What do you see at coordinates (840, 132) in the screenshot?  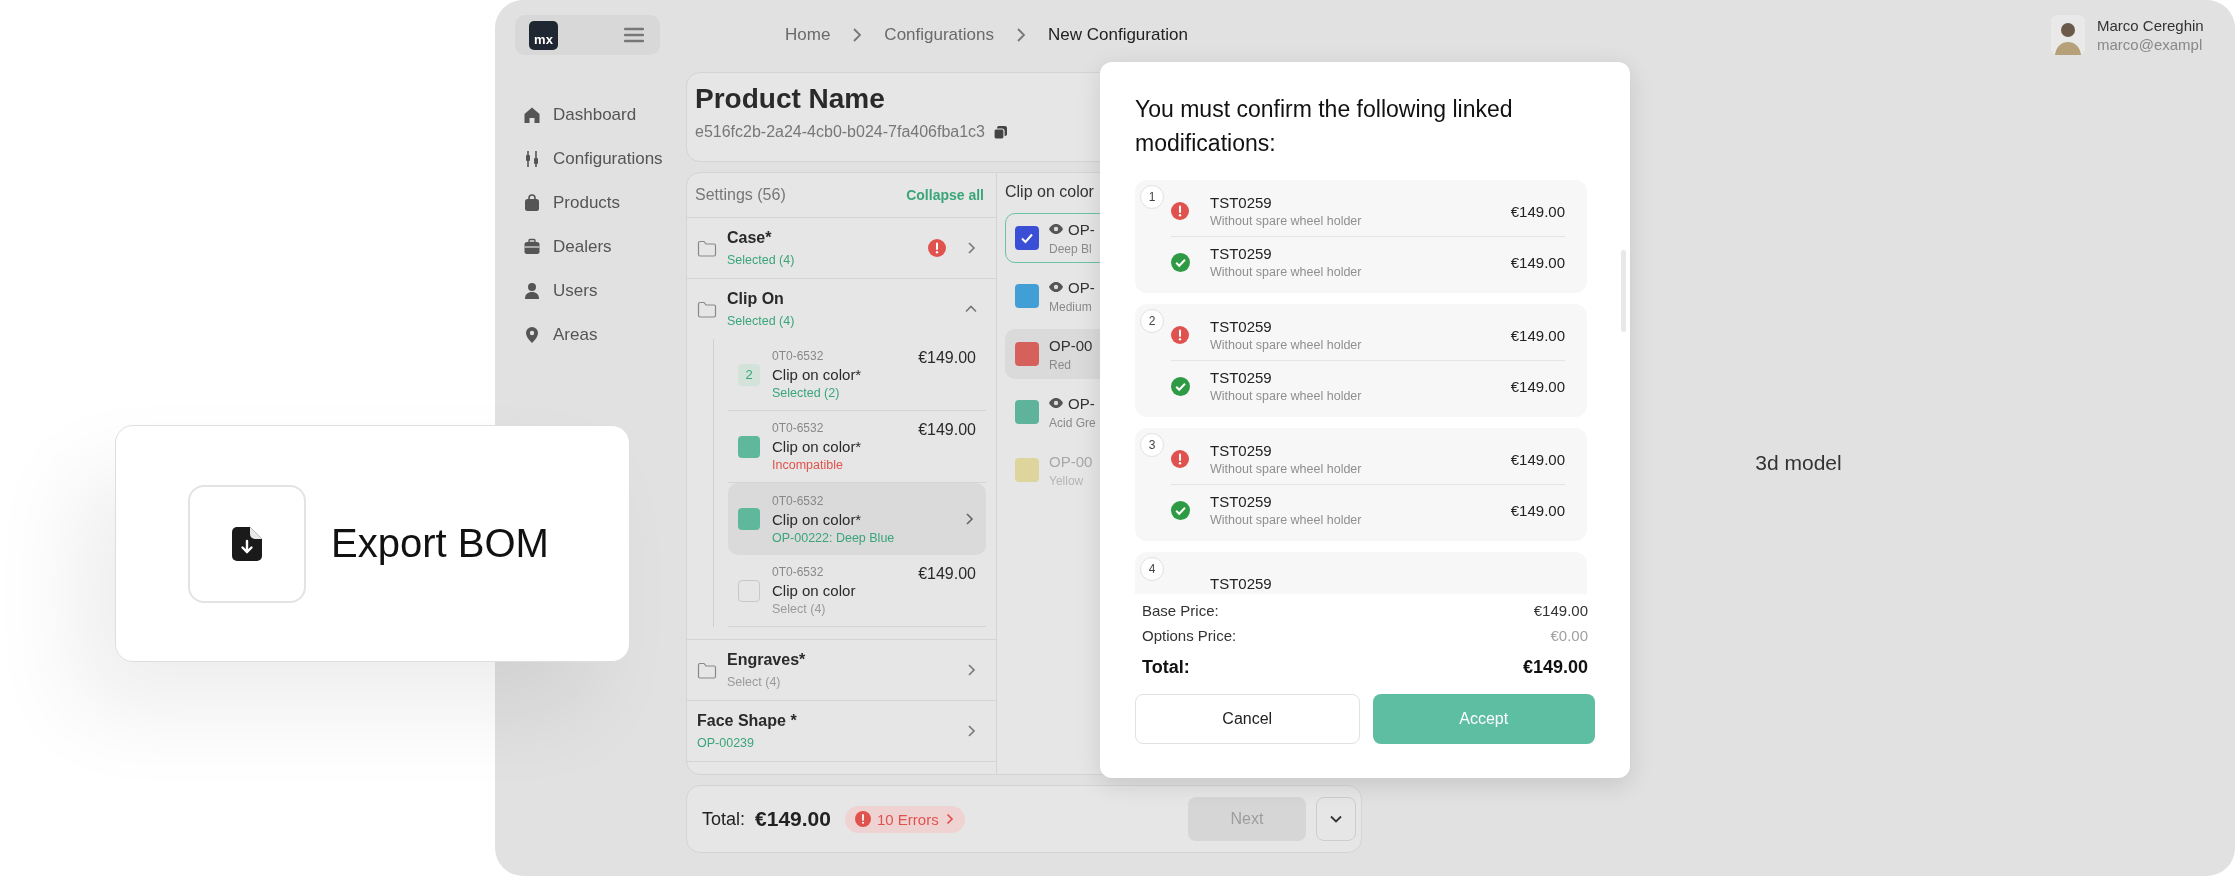 I see `product-id: e516fc2b-2a24-4cb0-b024-7fa406fba1c3` at bounding box center [840, 132].